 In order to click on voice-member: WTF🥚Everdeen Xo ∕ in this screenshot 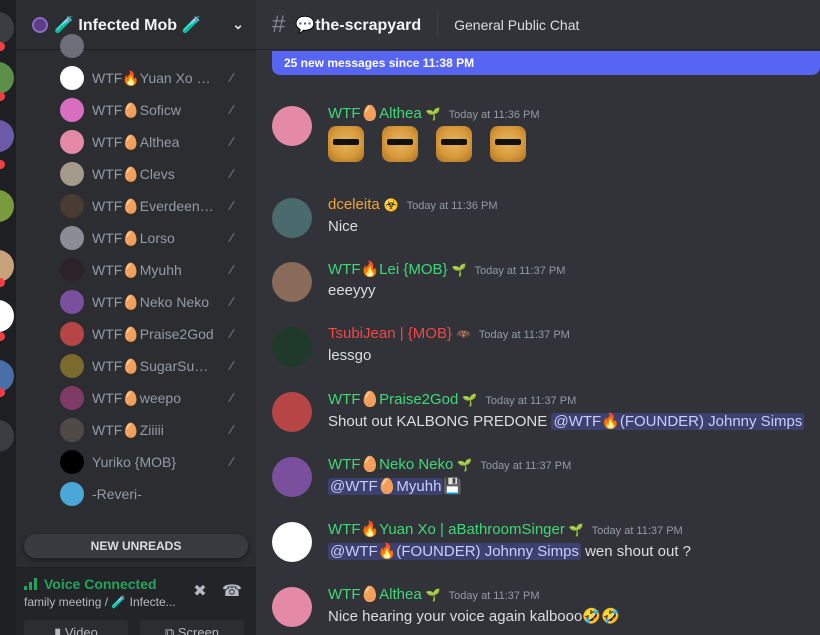, I will do `click(136, 206)`.